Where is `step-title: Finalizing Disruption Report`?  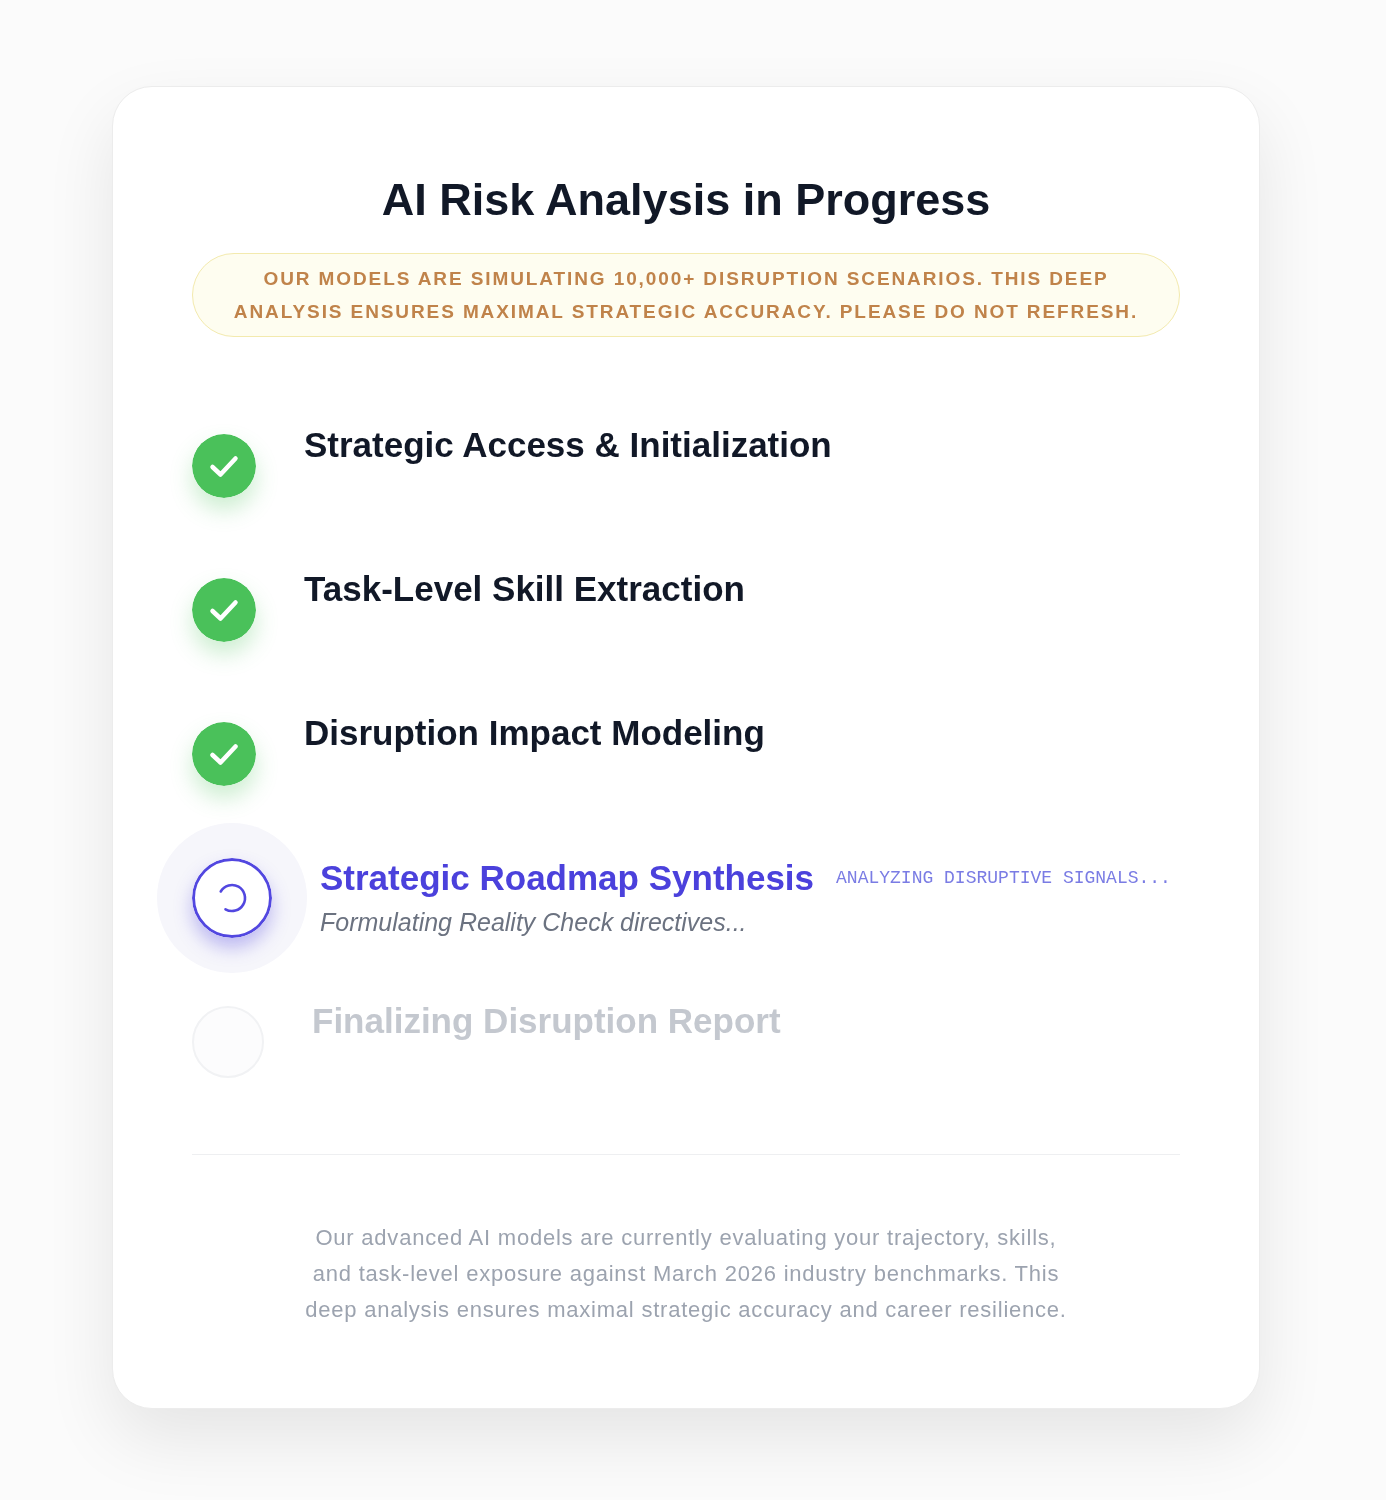
step-title: Finalizing Disruption Report is located at coordinates (546, 1021).